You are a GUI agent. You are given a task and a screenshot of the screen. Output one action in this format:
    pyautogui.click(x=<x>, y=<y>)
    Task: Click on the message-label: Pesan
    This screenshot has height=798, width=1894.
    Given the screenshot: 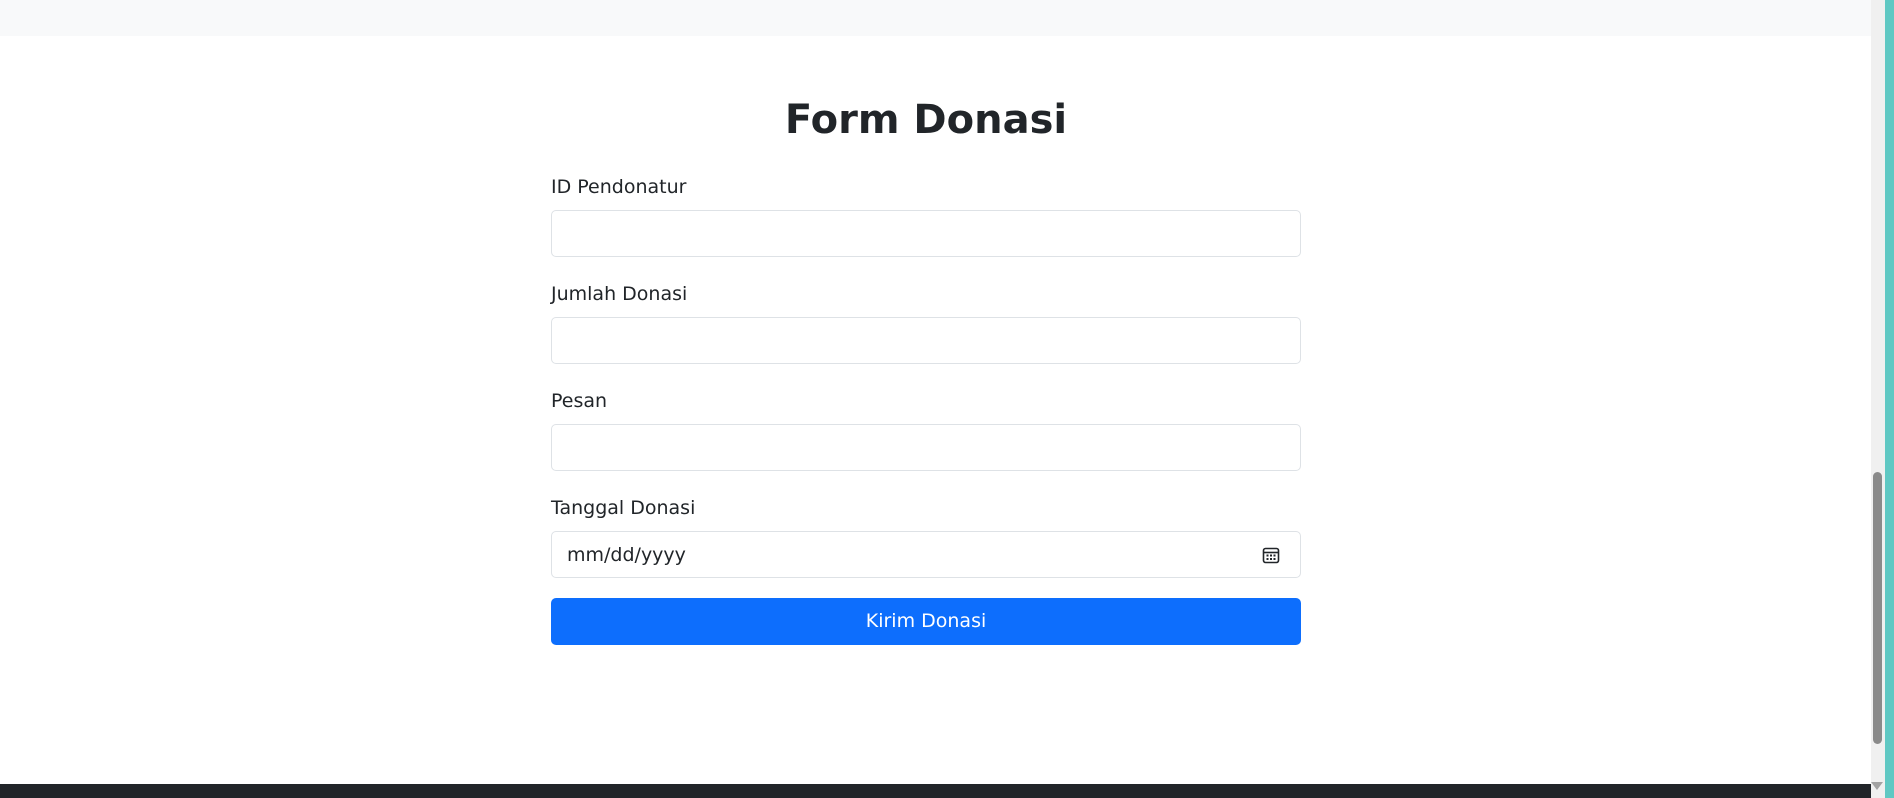 What is the action you would take?
    pyautogui.click(x=579, y=401)
    